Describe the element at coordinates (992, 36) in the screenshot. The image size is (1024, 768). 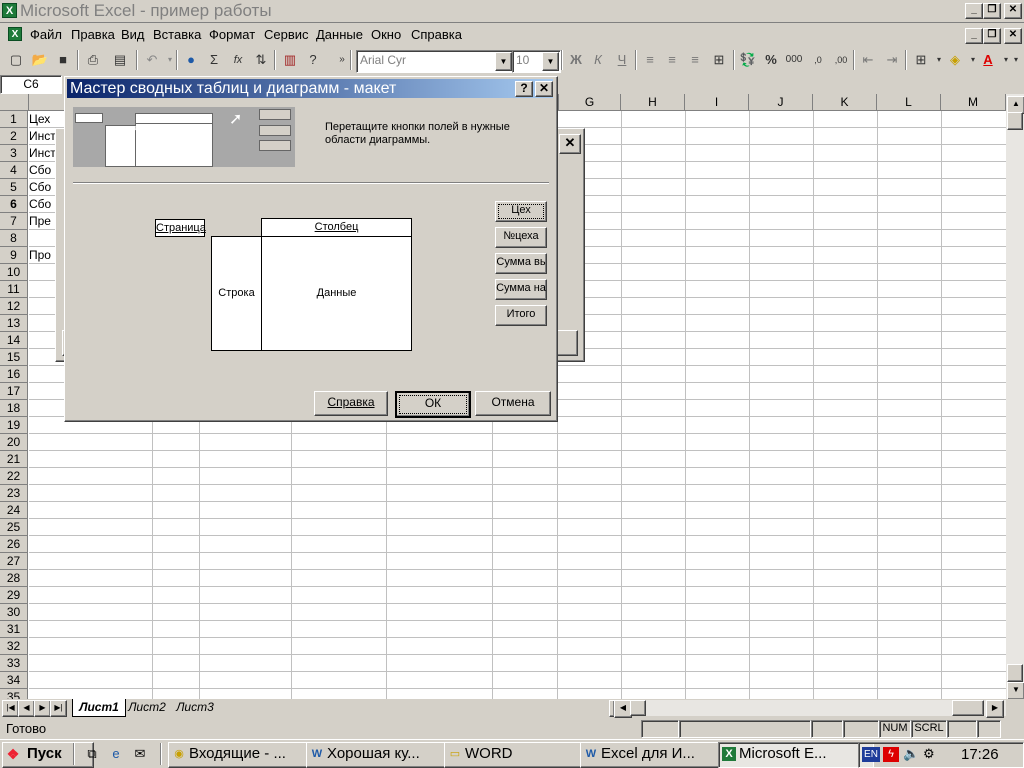
I see `doc-restore-button: ❐` at that location.